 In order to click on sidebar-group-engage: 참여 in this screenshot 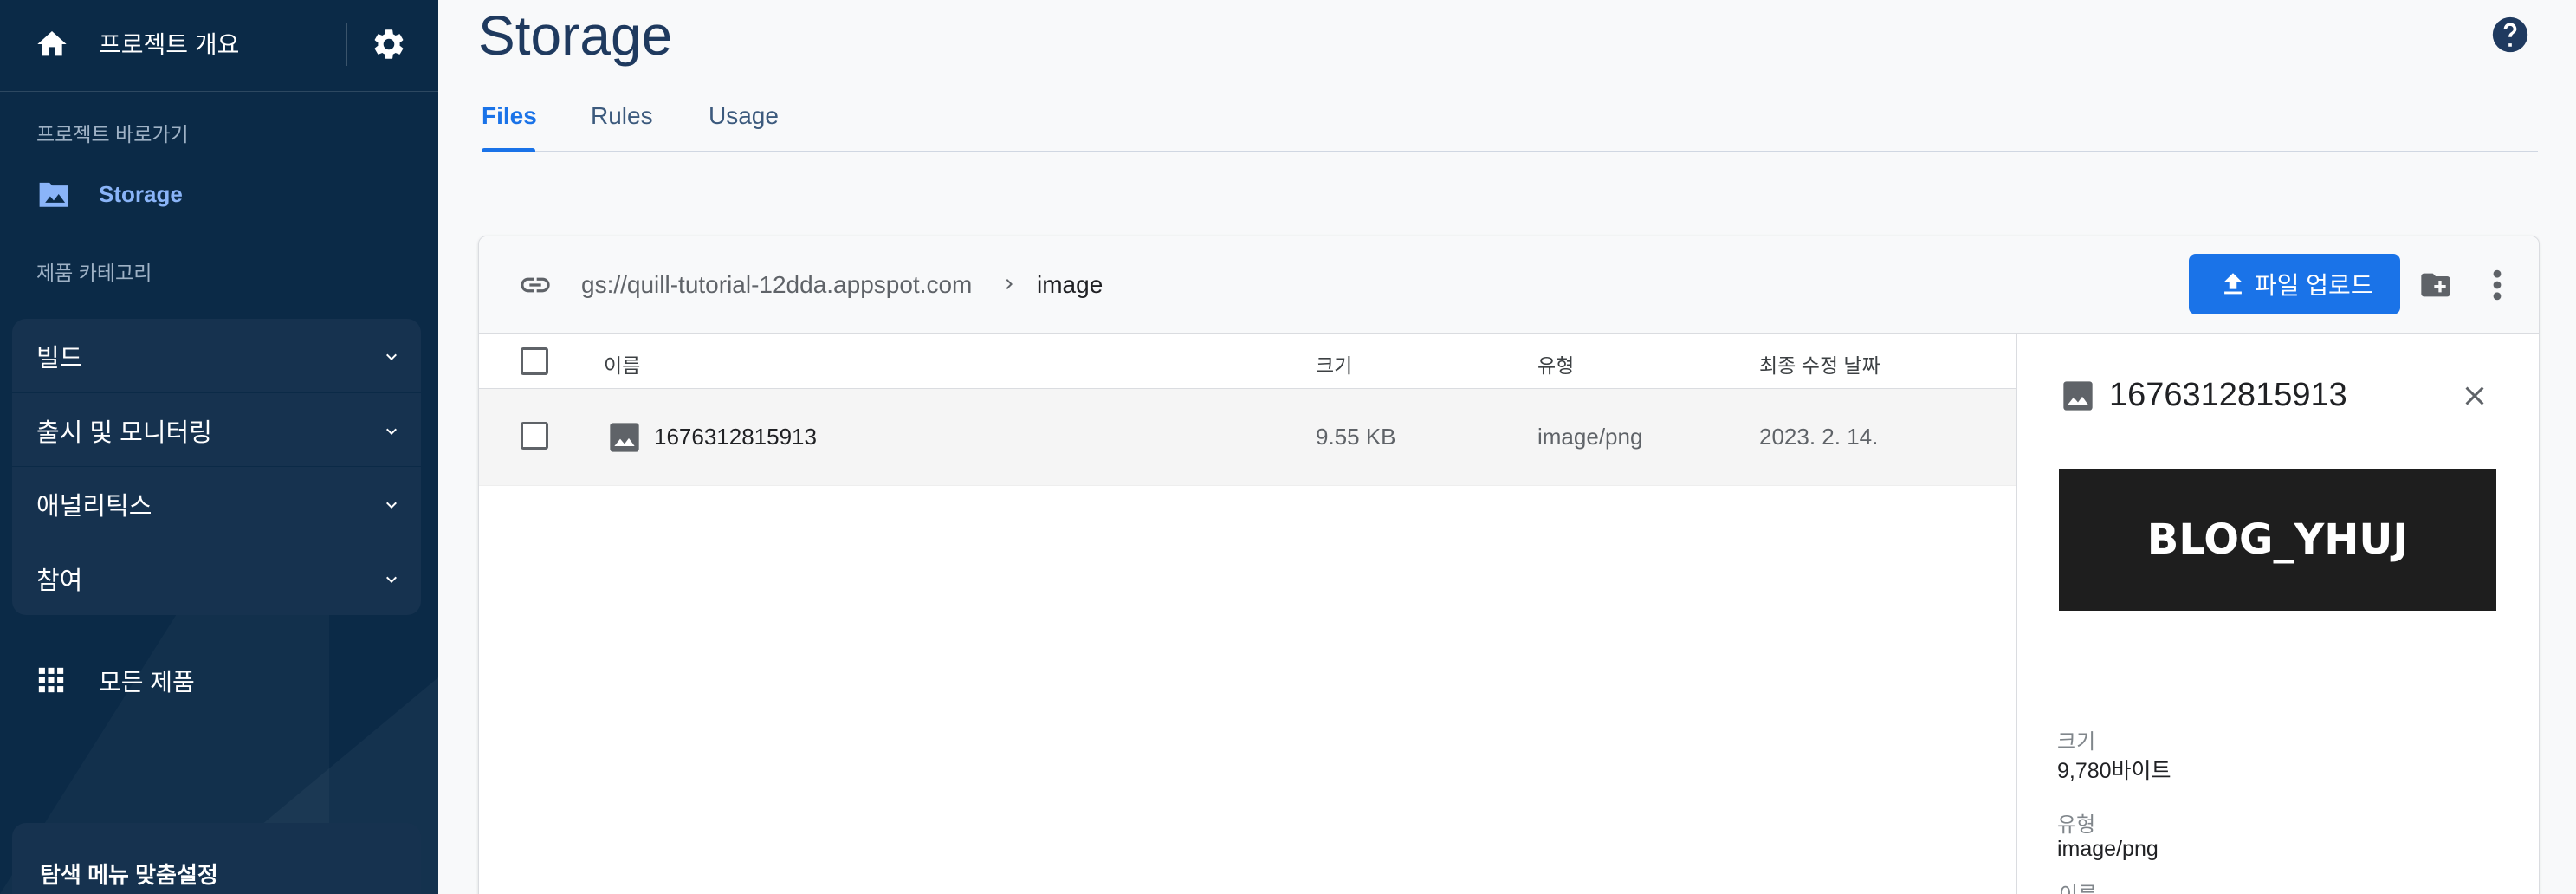, I will do `click(216, 579)`.